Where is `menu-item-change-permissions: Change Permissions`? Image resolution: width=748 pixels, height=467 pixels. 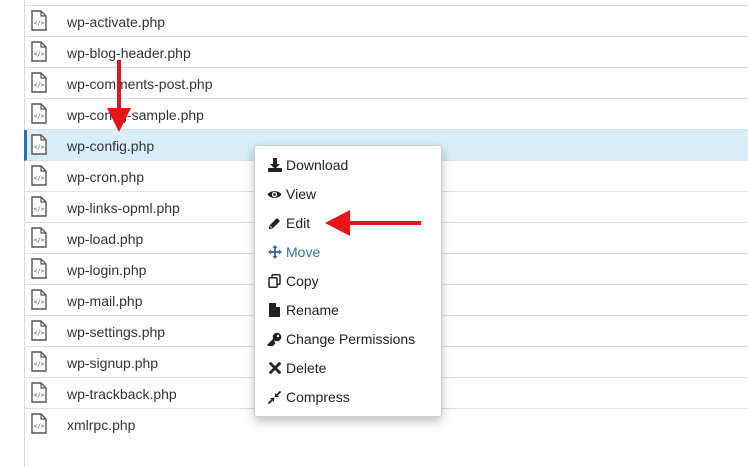
menu-item-change-permissions: Change Permissions is located at coordinates (341, 339).